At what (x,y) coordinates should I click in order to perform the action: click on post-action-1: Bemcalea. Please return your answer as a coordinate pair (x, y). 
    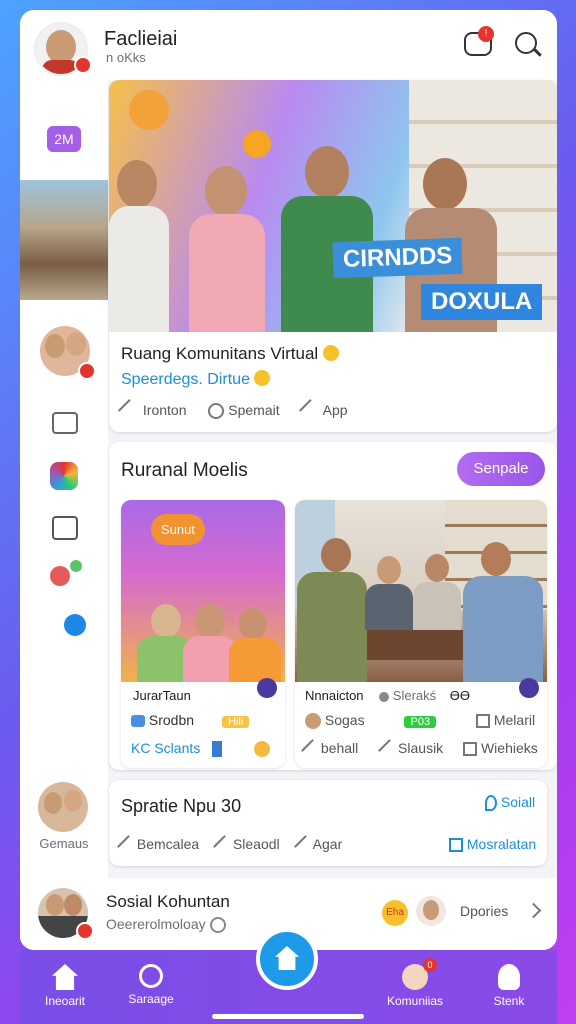
    Looking at the image, I should click on (158, 845).